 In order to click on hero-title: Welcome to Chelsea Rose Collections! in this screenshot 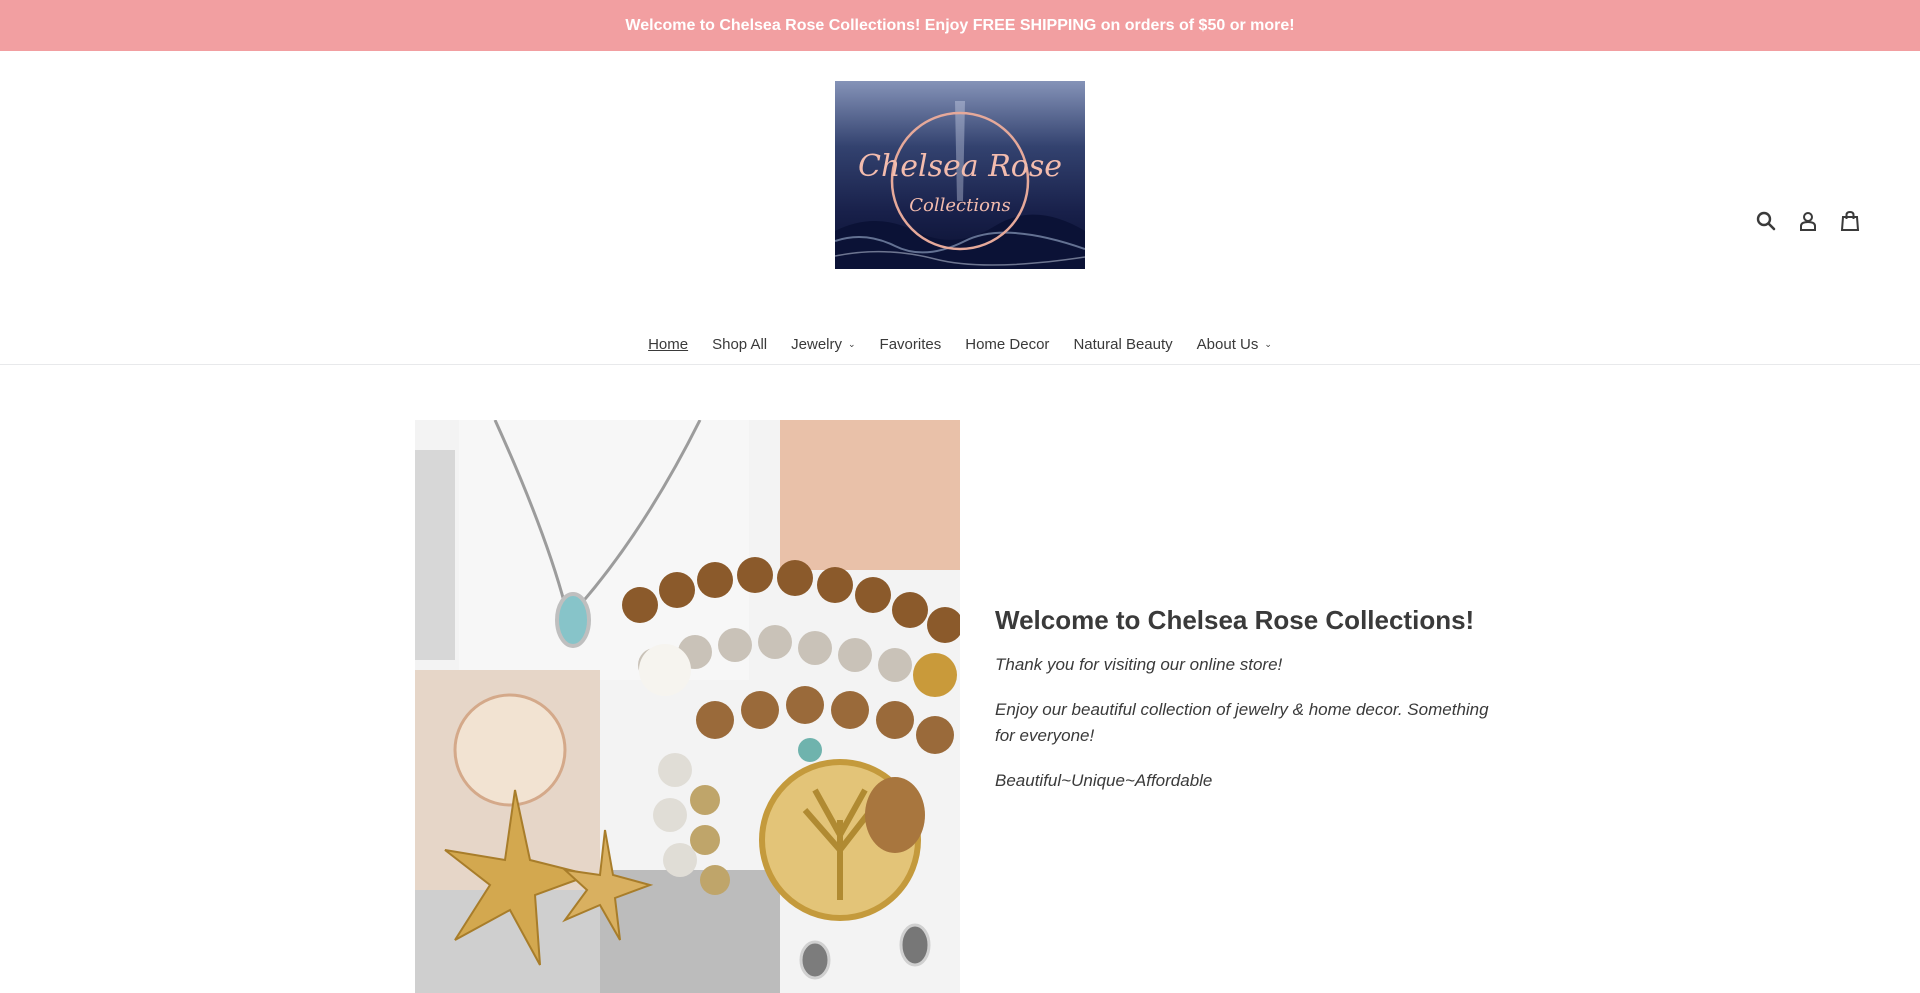, I will do `click(1235, 620)`.